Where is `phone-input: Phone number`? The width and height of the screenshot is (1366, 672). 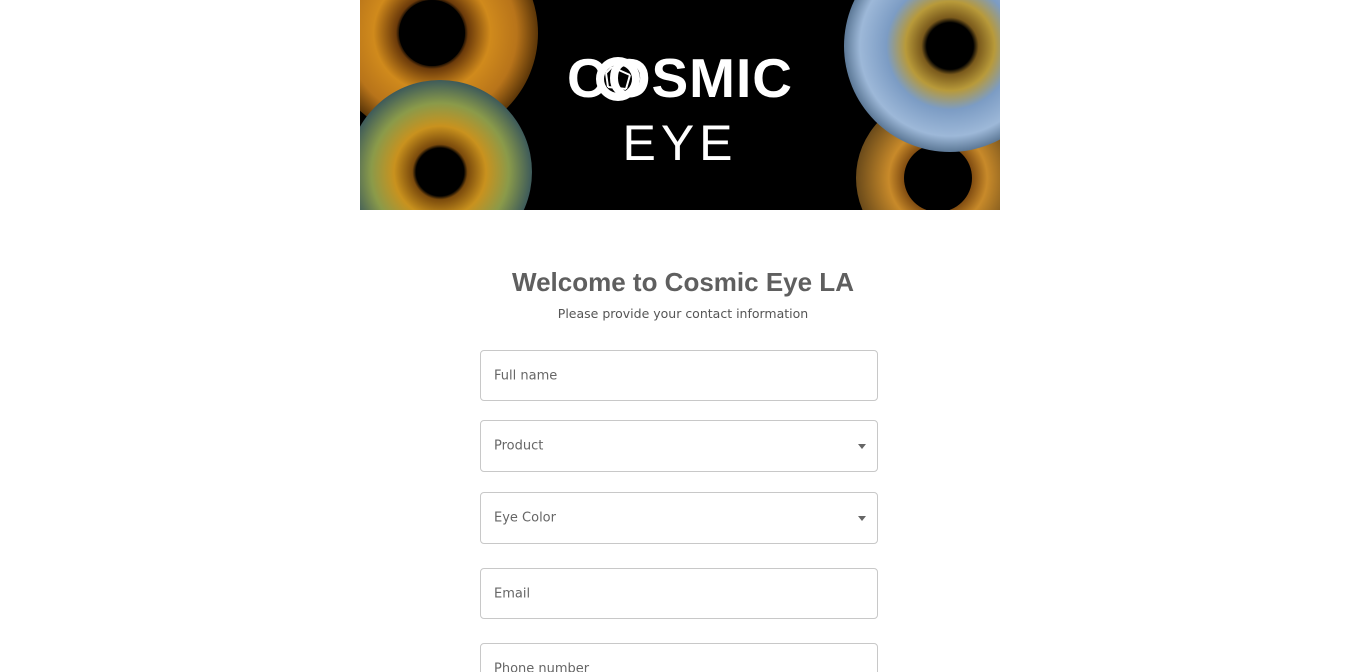
phone-input: Phone number is located at coordinates (679, 657).